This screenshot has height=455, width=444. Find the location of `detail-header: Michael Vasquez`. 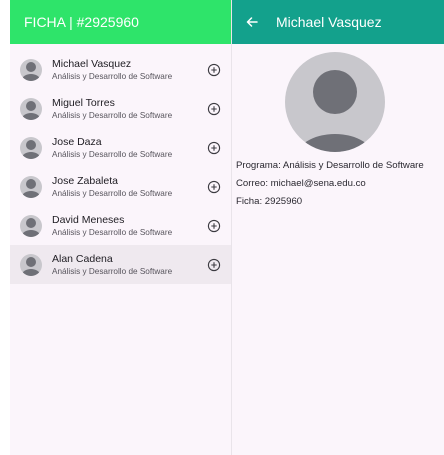

detail-header: Michael Vasquez is located at coordinates (338, 22).